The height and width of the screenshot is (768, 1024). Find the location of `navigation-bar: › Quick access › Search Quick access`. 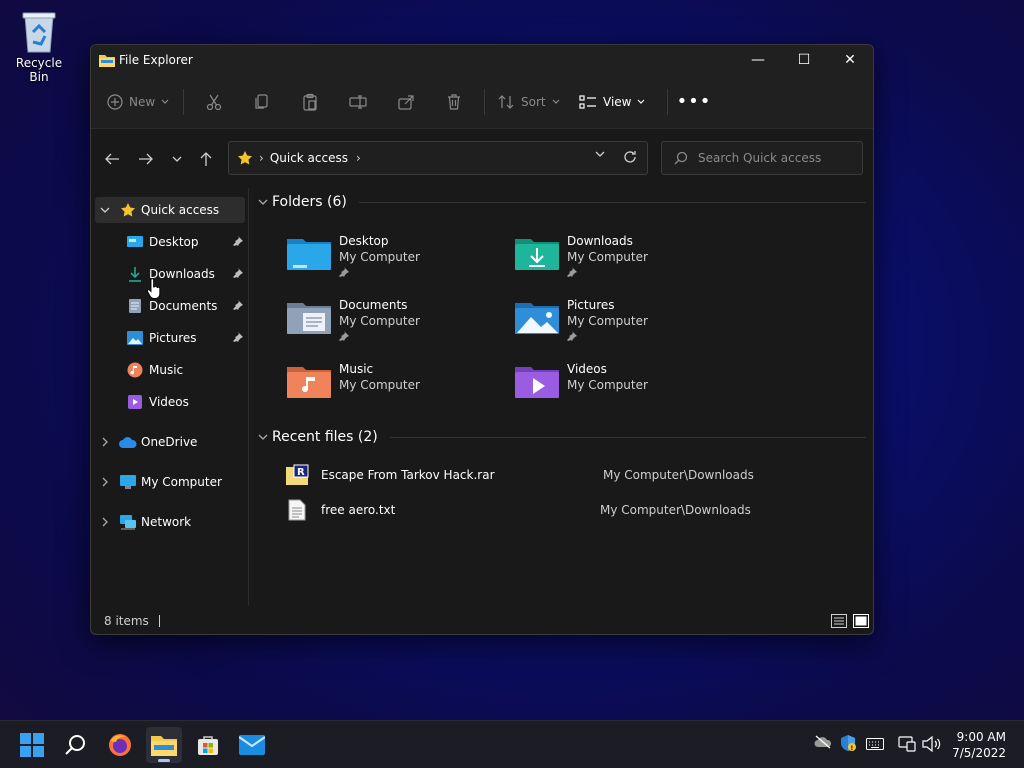

navigation-bar: › Quick access › Search Quick access is located at coordinates (482, 158).